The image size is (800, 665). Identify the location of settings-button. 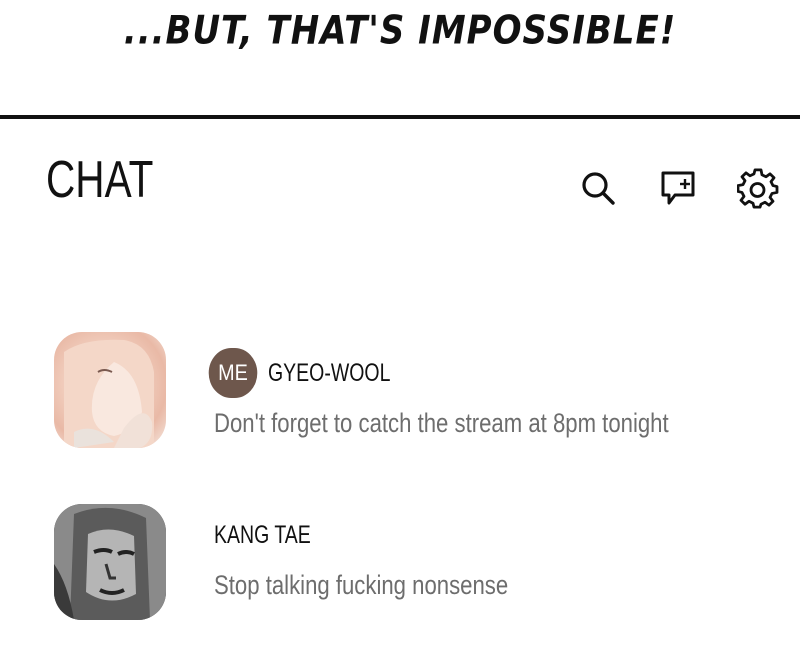
(758, 188).